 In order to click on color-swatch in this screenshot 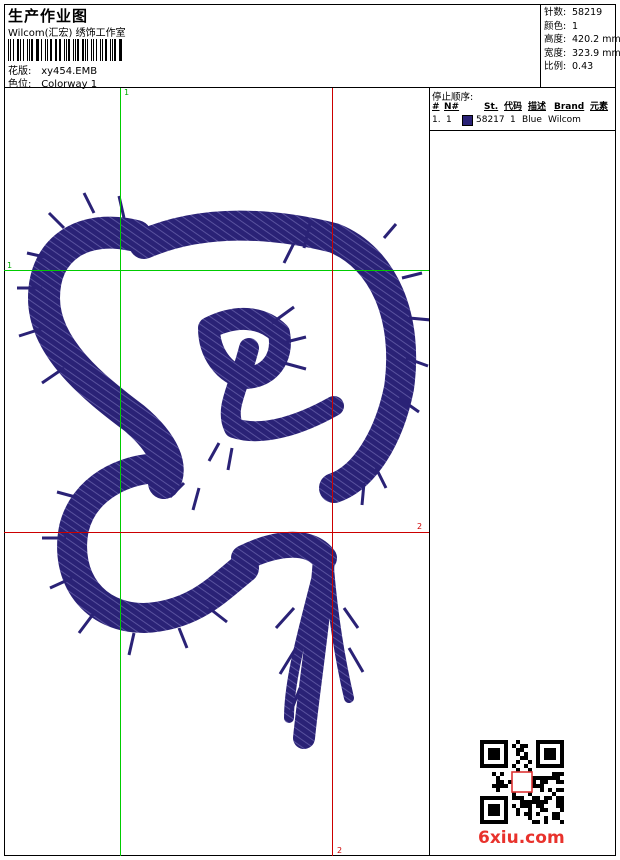, I will do `click(469, 120)`.